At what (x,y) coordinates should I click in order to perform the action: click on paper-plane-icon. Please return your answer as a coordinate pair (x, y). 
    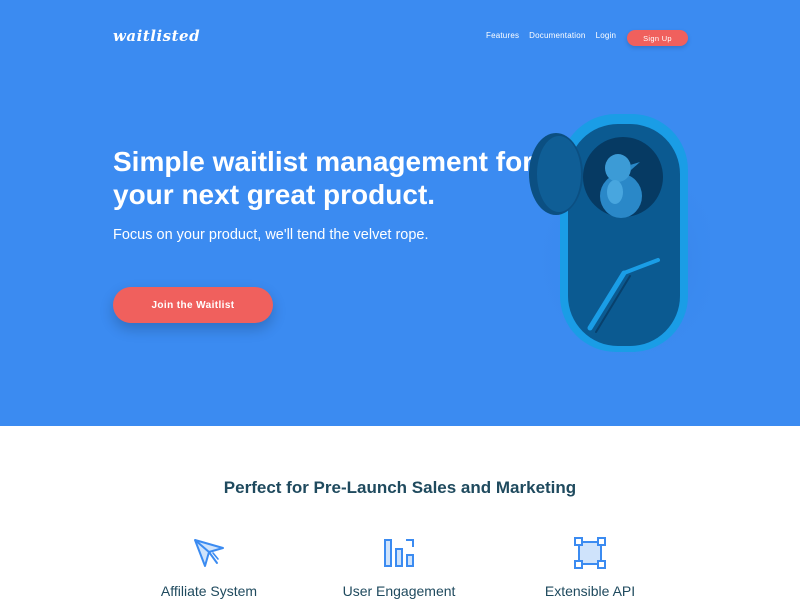
    Looking at the image, I should click on (209, 553).